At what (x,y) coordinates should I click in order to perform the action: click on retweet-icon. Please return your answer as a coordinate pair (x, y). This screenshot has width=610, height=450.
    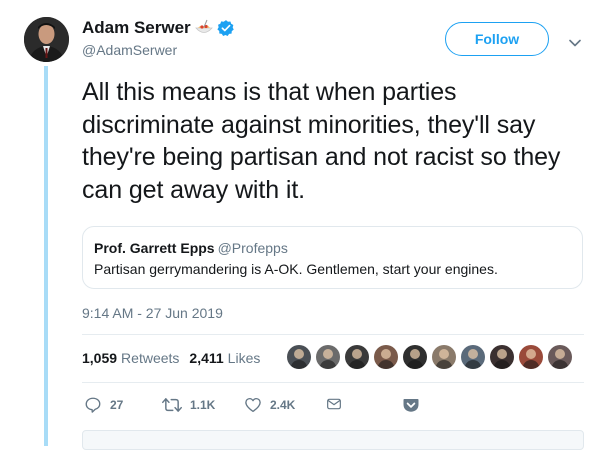
    Looking at the image, I should click on (172, 405).